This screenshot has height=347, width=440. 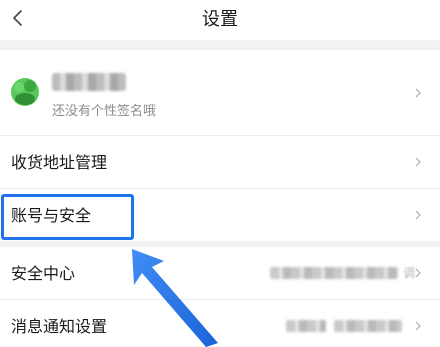 I want to click on row-label: 收货地址管理, so click(x=59, y=162).